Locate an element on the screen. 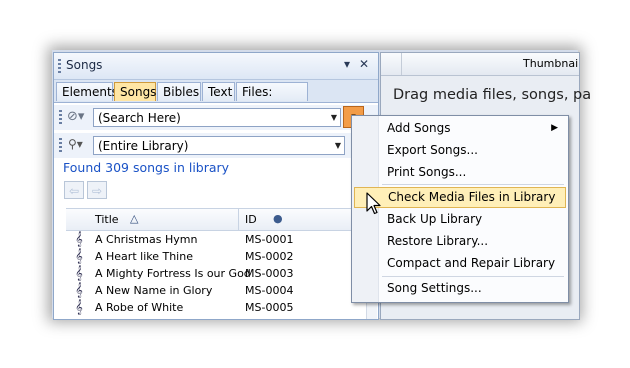 The height and width of the screenshot is (368, 630). media-pane-header: Thumbnai is located at coordinates (480, 64).